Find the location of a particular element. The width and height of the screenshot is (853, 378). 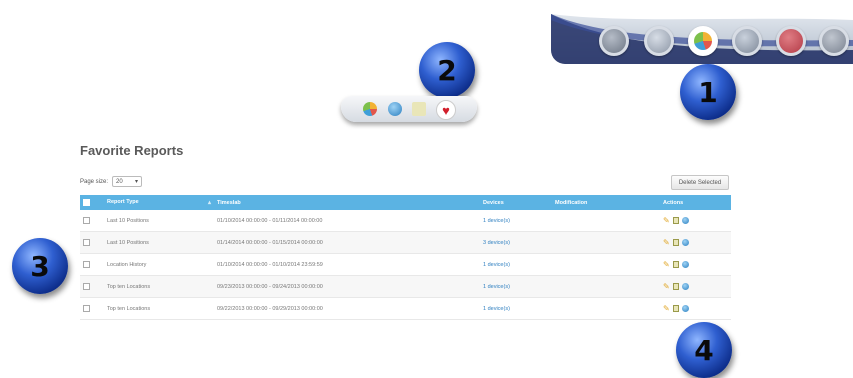

devices-link: 3 device(s) is located at coordinates (496, 243).